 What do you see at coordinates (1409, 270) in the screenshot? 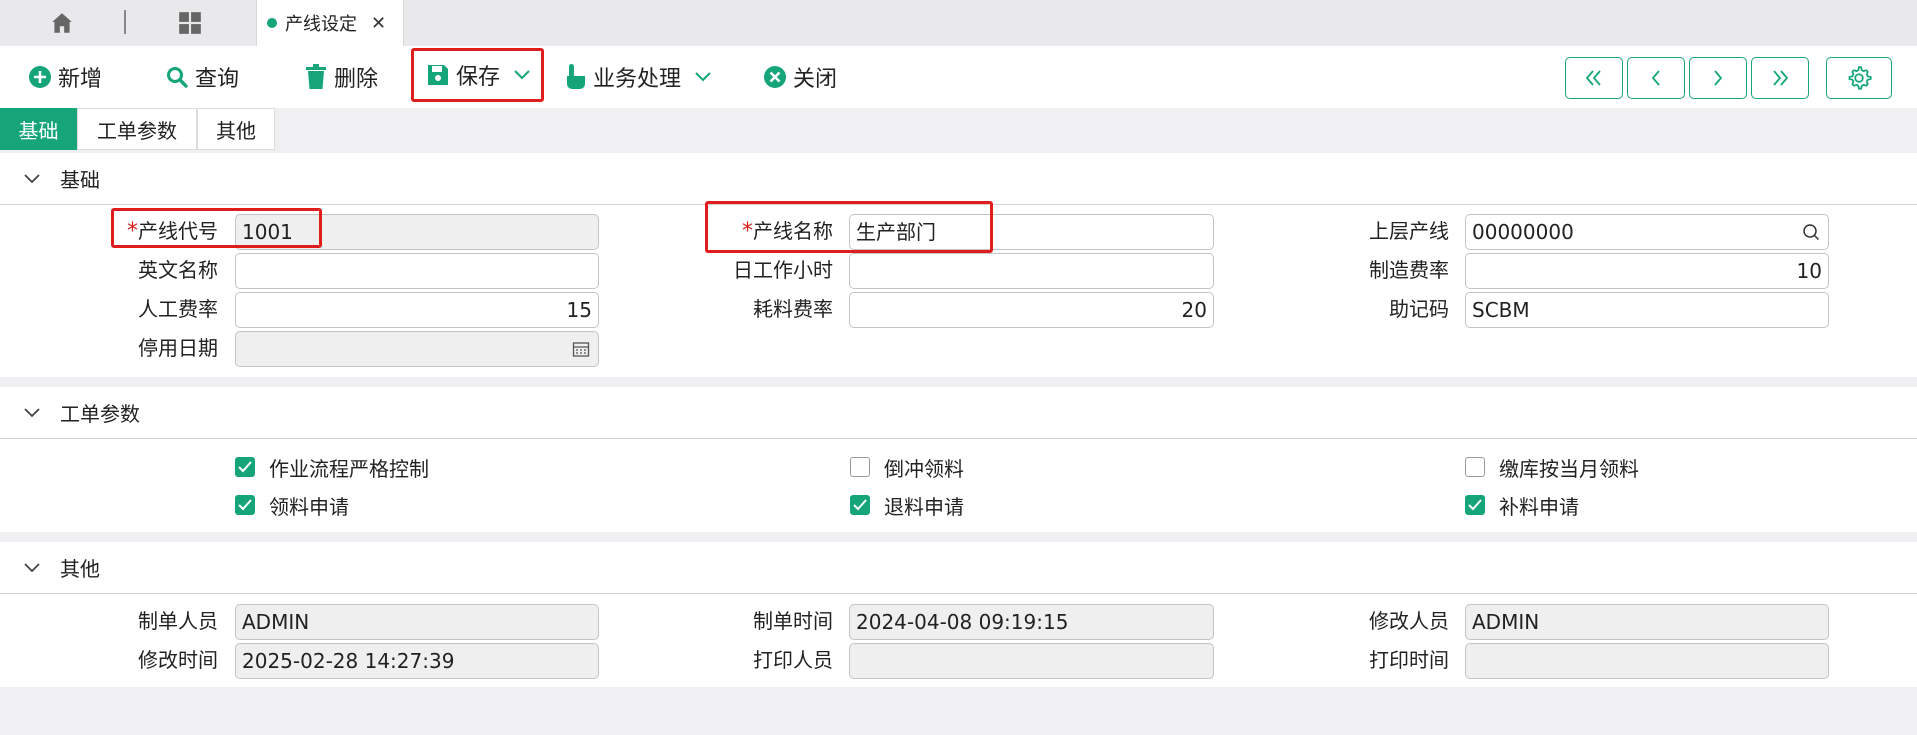
I see `mfg-rate-label: 制造费率` at bounding box center [1409, 270].